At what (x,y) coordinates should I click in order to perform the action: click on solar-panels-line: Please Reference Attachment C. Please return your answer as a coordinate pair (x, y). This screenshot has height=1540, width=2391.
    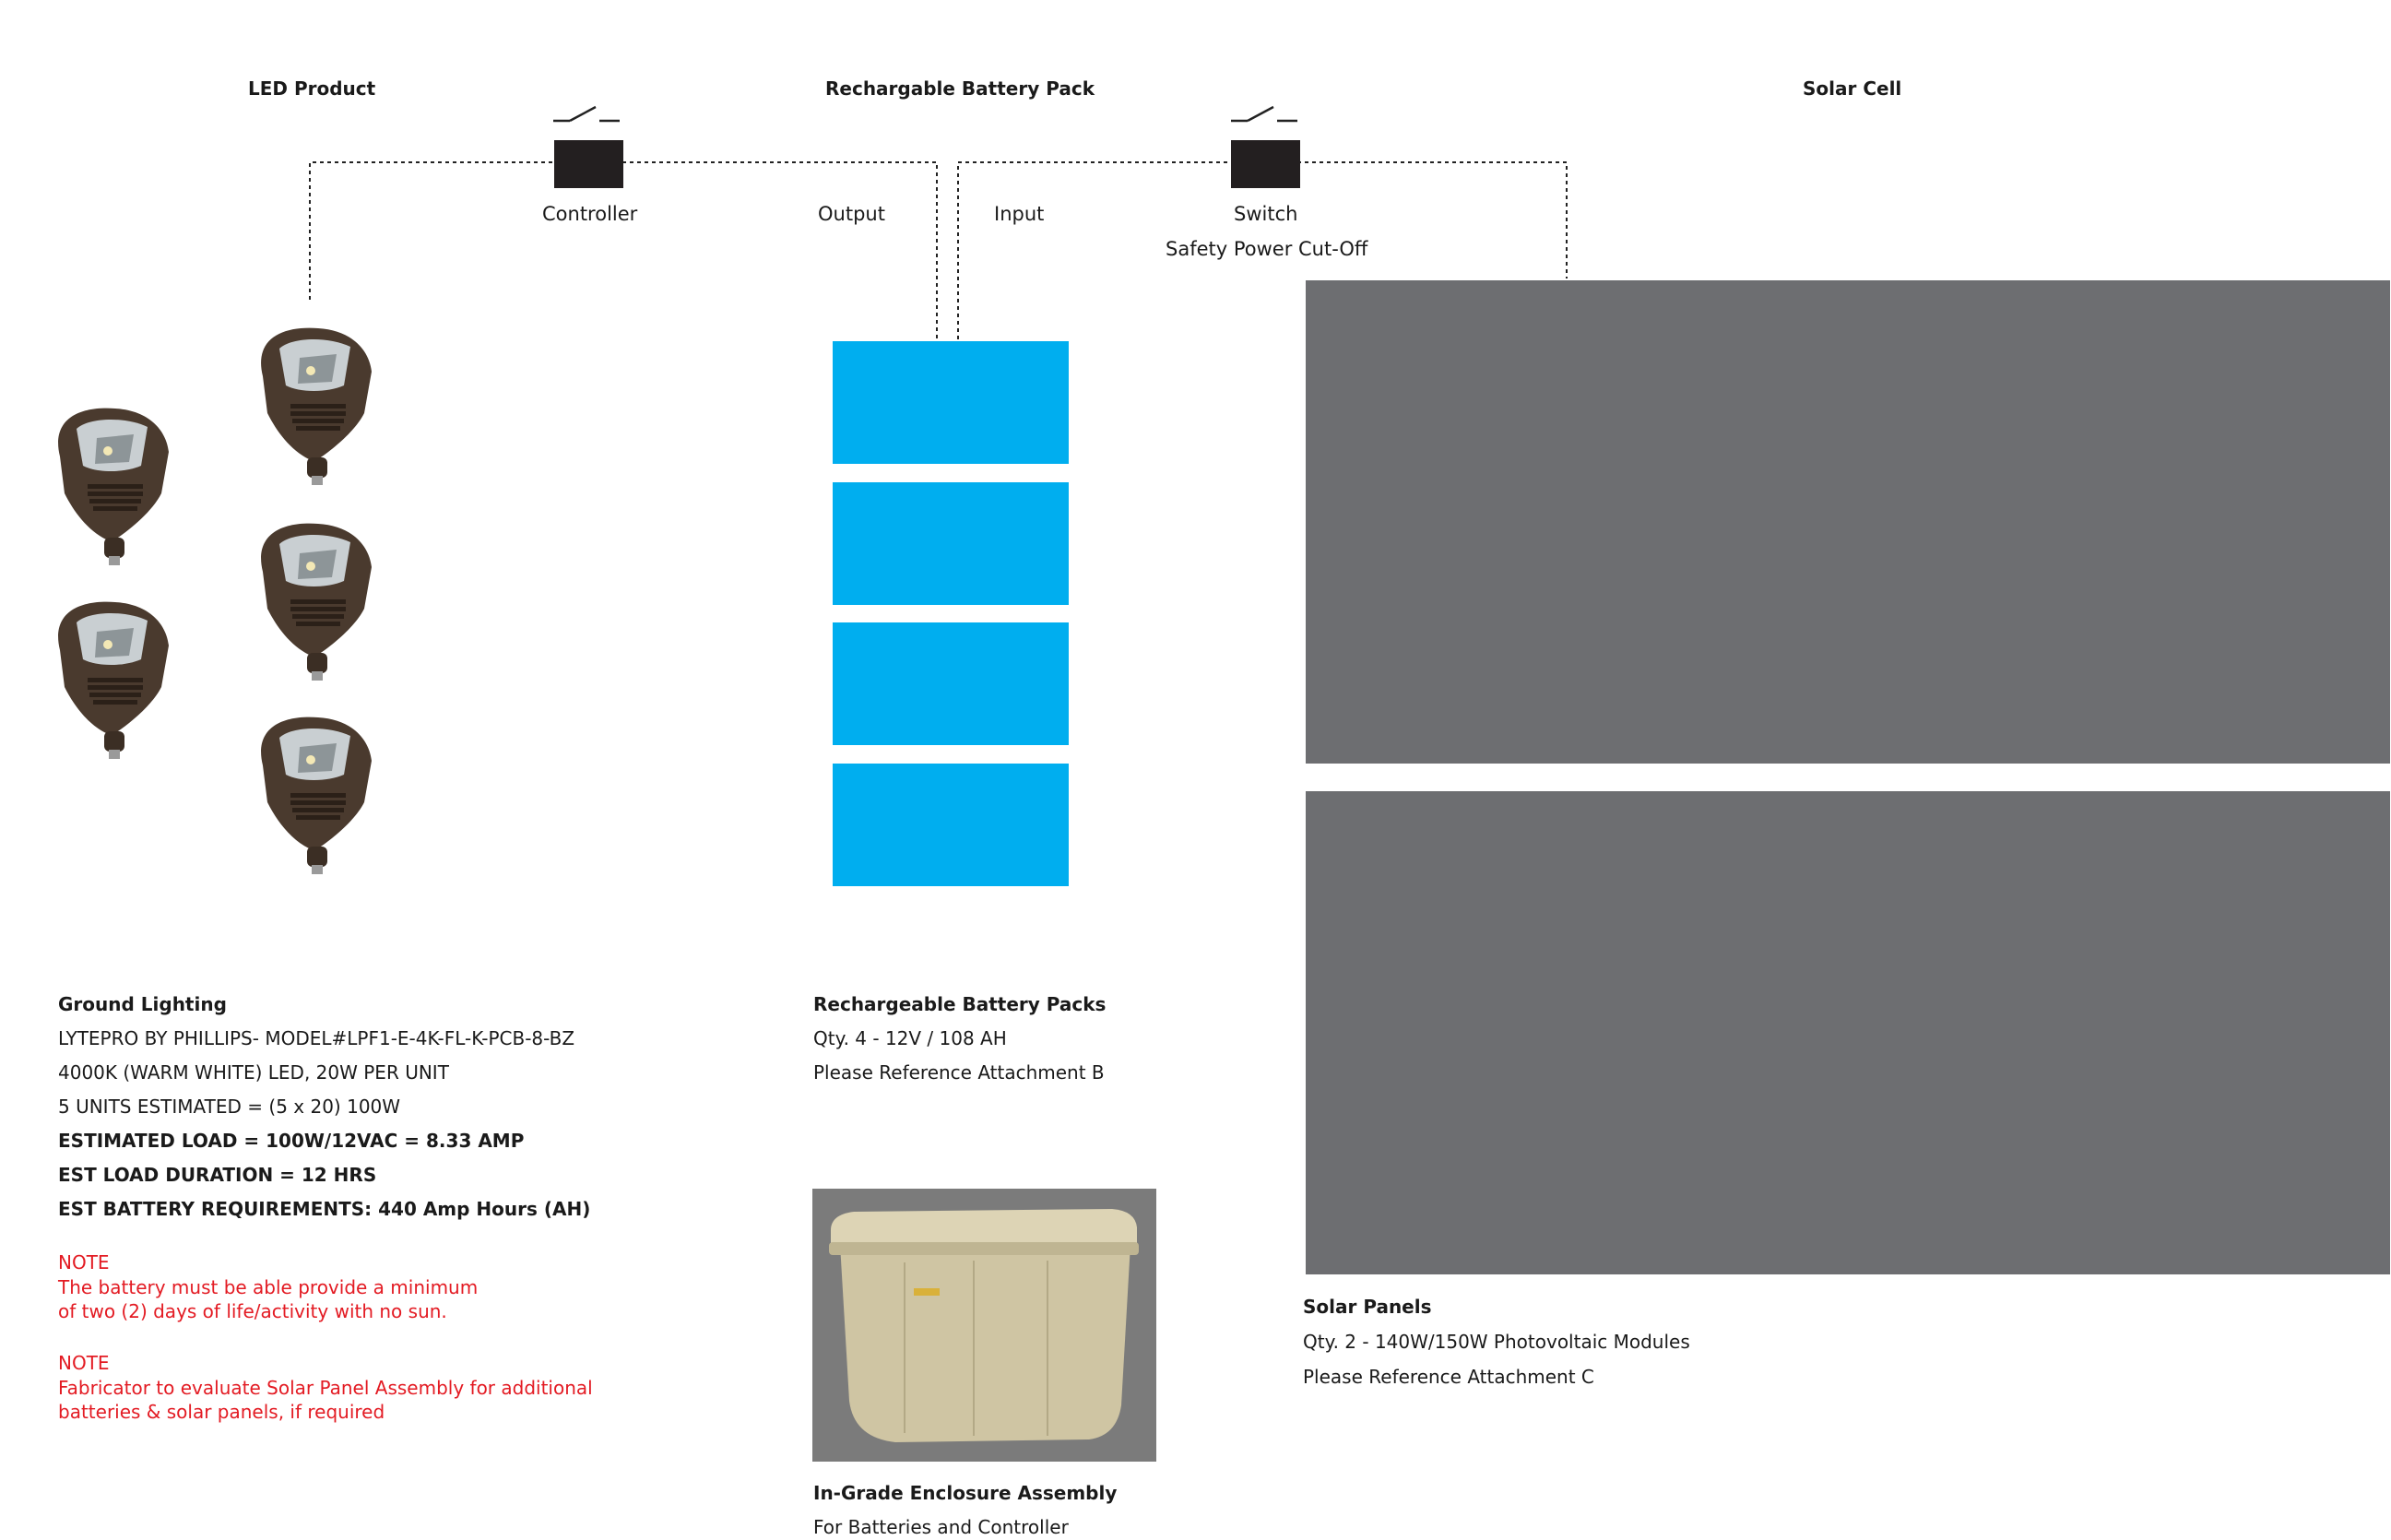
    Looking at the image, I should click on (1449, 1377).